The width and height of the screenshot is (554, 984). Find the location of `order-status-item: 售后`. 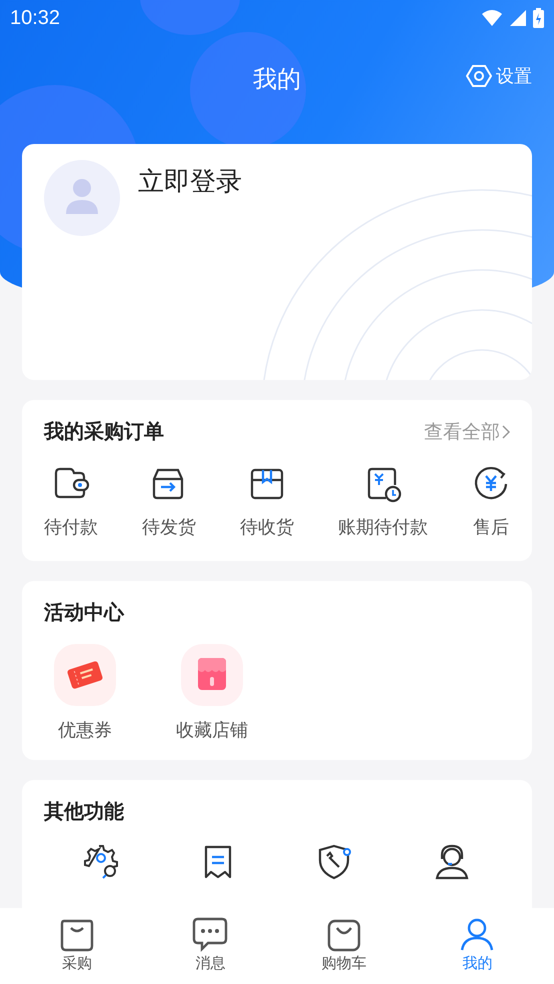

order-status-item: 售后 is located at coordinates (491, 502).